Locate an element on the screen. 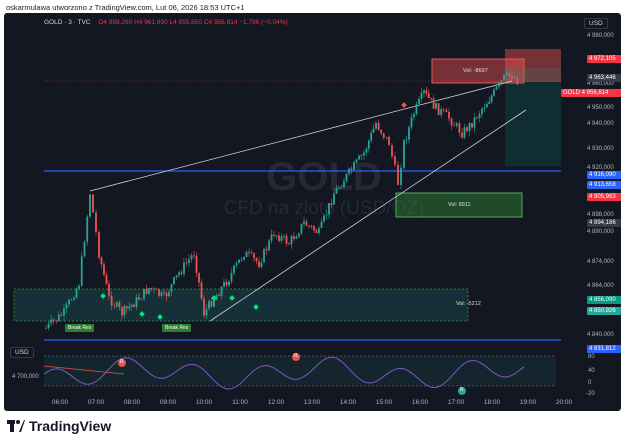  time-tick: 18:00 is located at coordinates (492, 402).